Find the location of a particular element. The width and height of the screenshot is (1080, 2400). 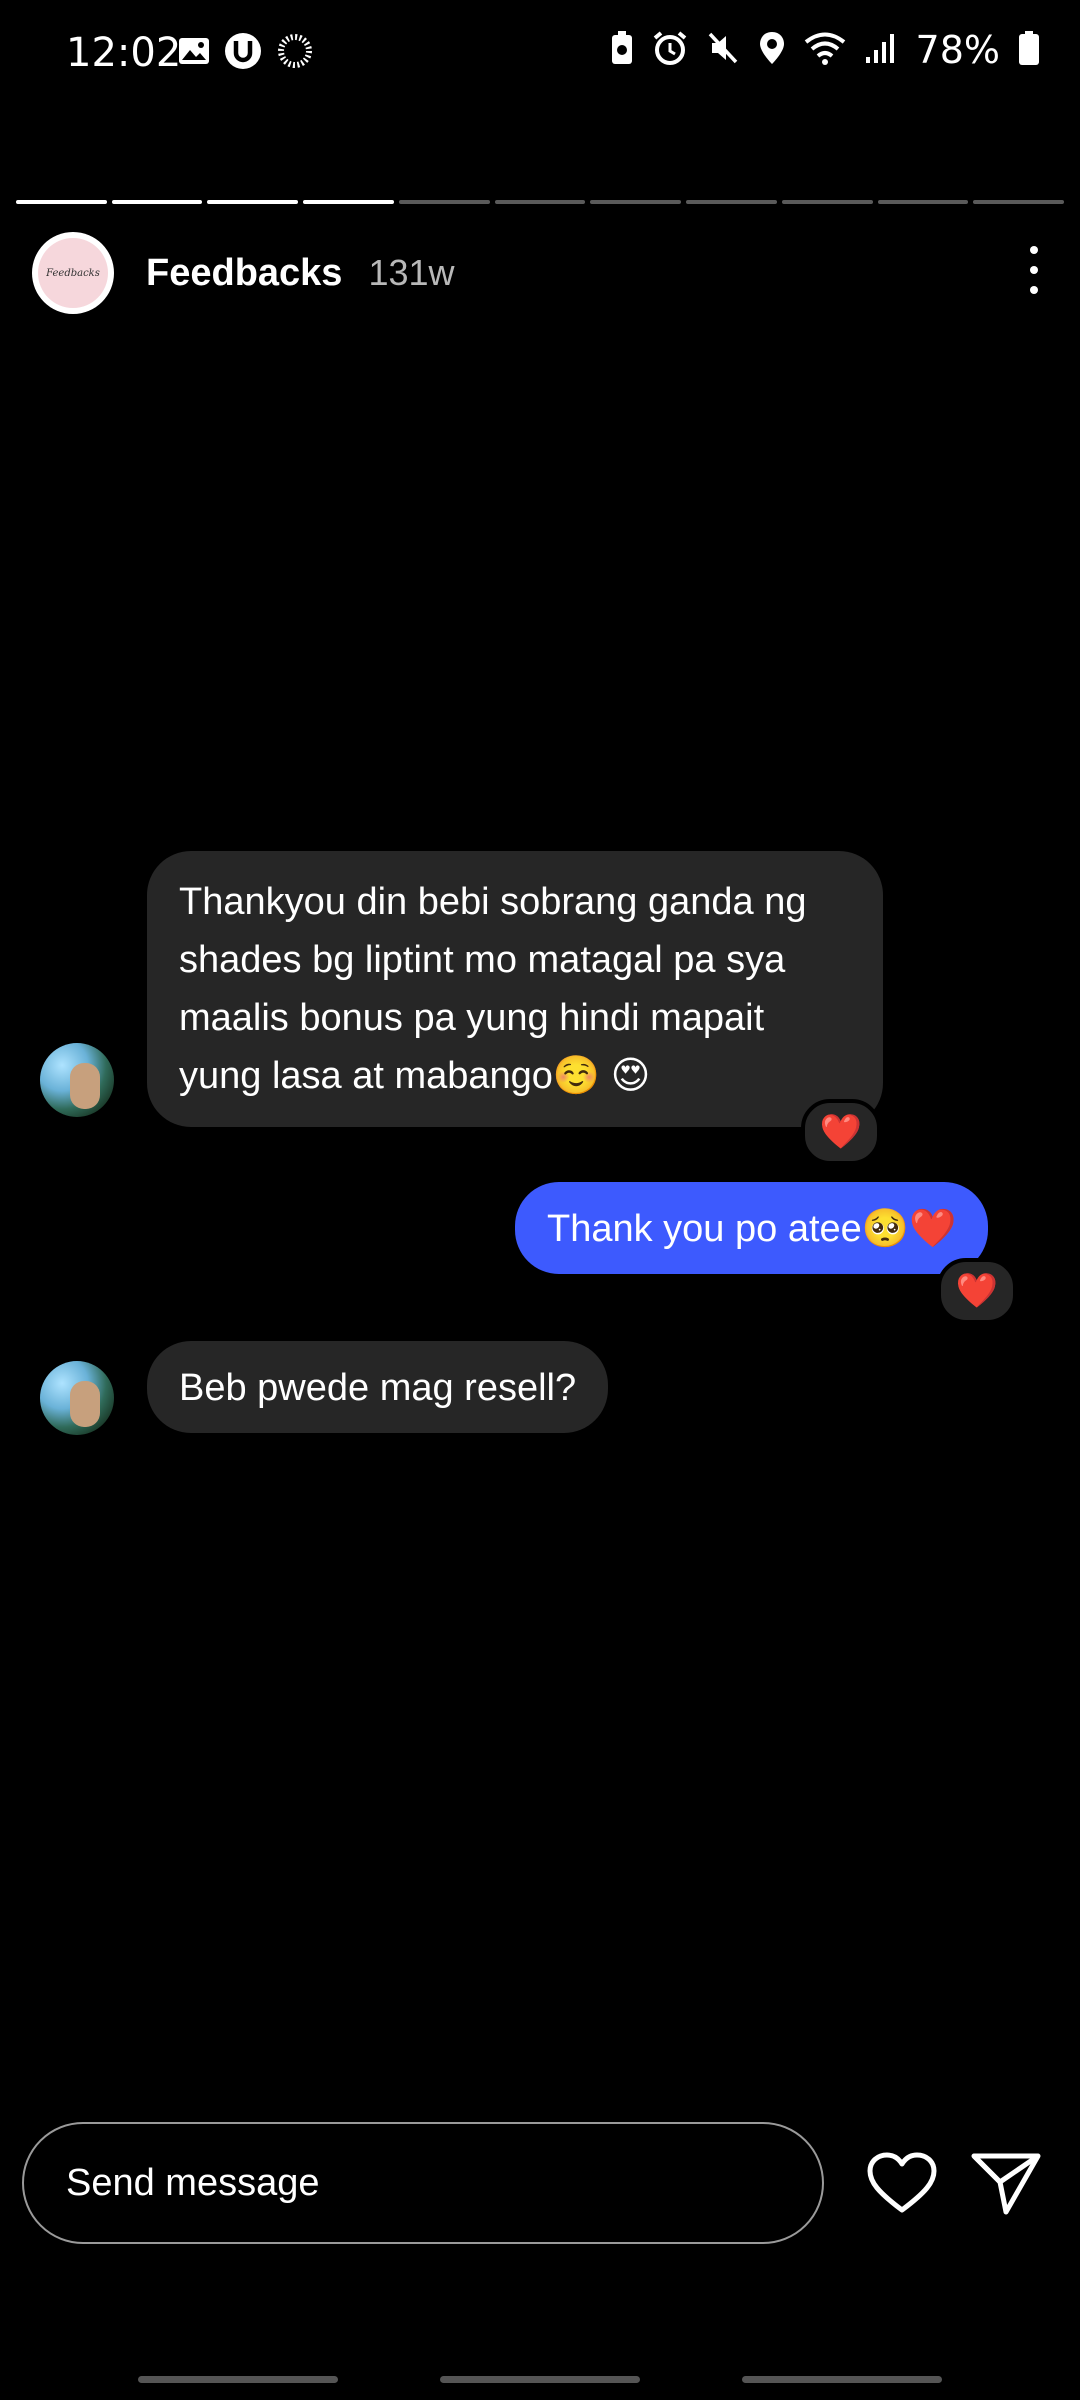

gallery-icon is located at coordinates (194, 53).